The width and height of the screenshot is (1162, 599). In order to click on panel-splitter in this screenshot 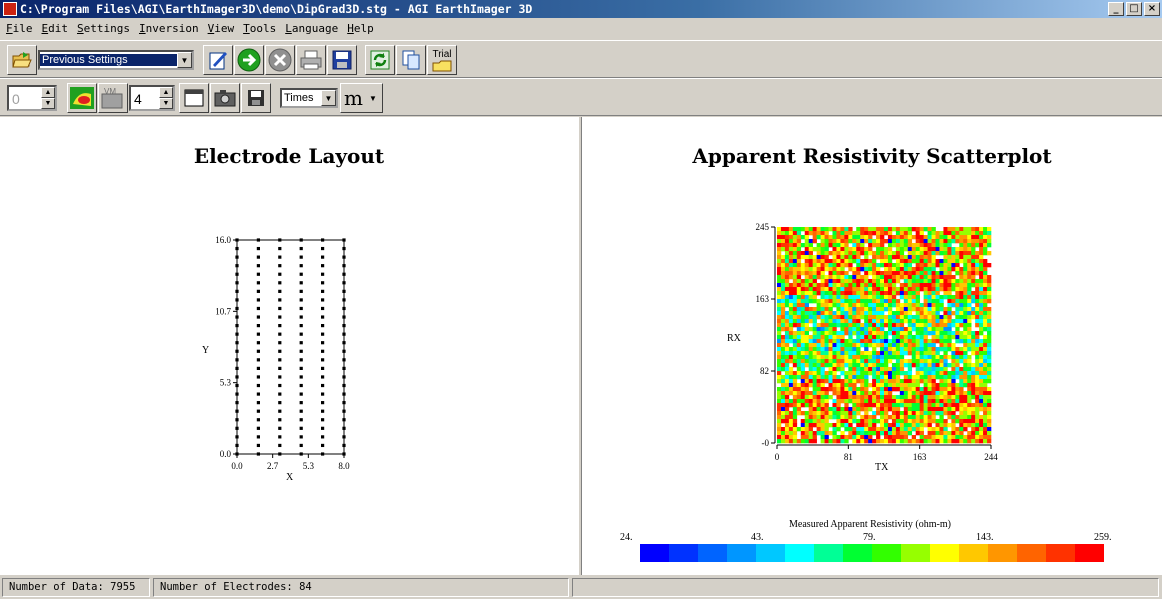, I will do `click(580, 346)`.